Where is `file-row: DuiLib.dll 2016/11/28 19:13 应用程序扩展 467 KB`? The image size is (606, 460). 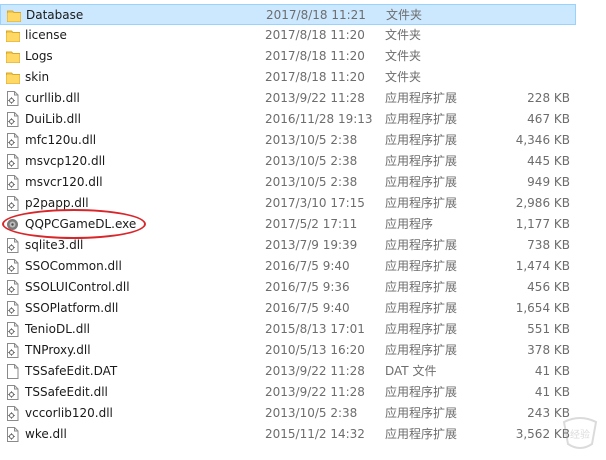
file-row: DuiLib.dll 2016/11/28 19:13 应用程序扩展 467 KB is located at coordinates (303, 119).